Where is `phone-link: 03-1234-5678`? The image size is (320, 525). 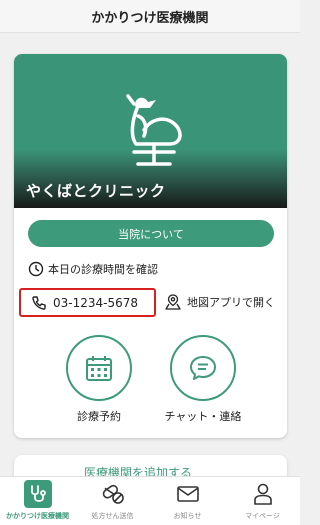
phone-link: 03-1234-5678 is located at coordinates (87, 302).